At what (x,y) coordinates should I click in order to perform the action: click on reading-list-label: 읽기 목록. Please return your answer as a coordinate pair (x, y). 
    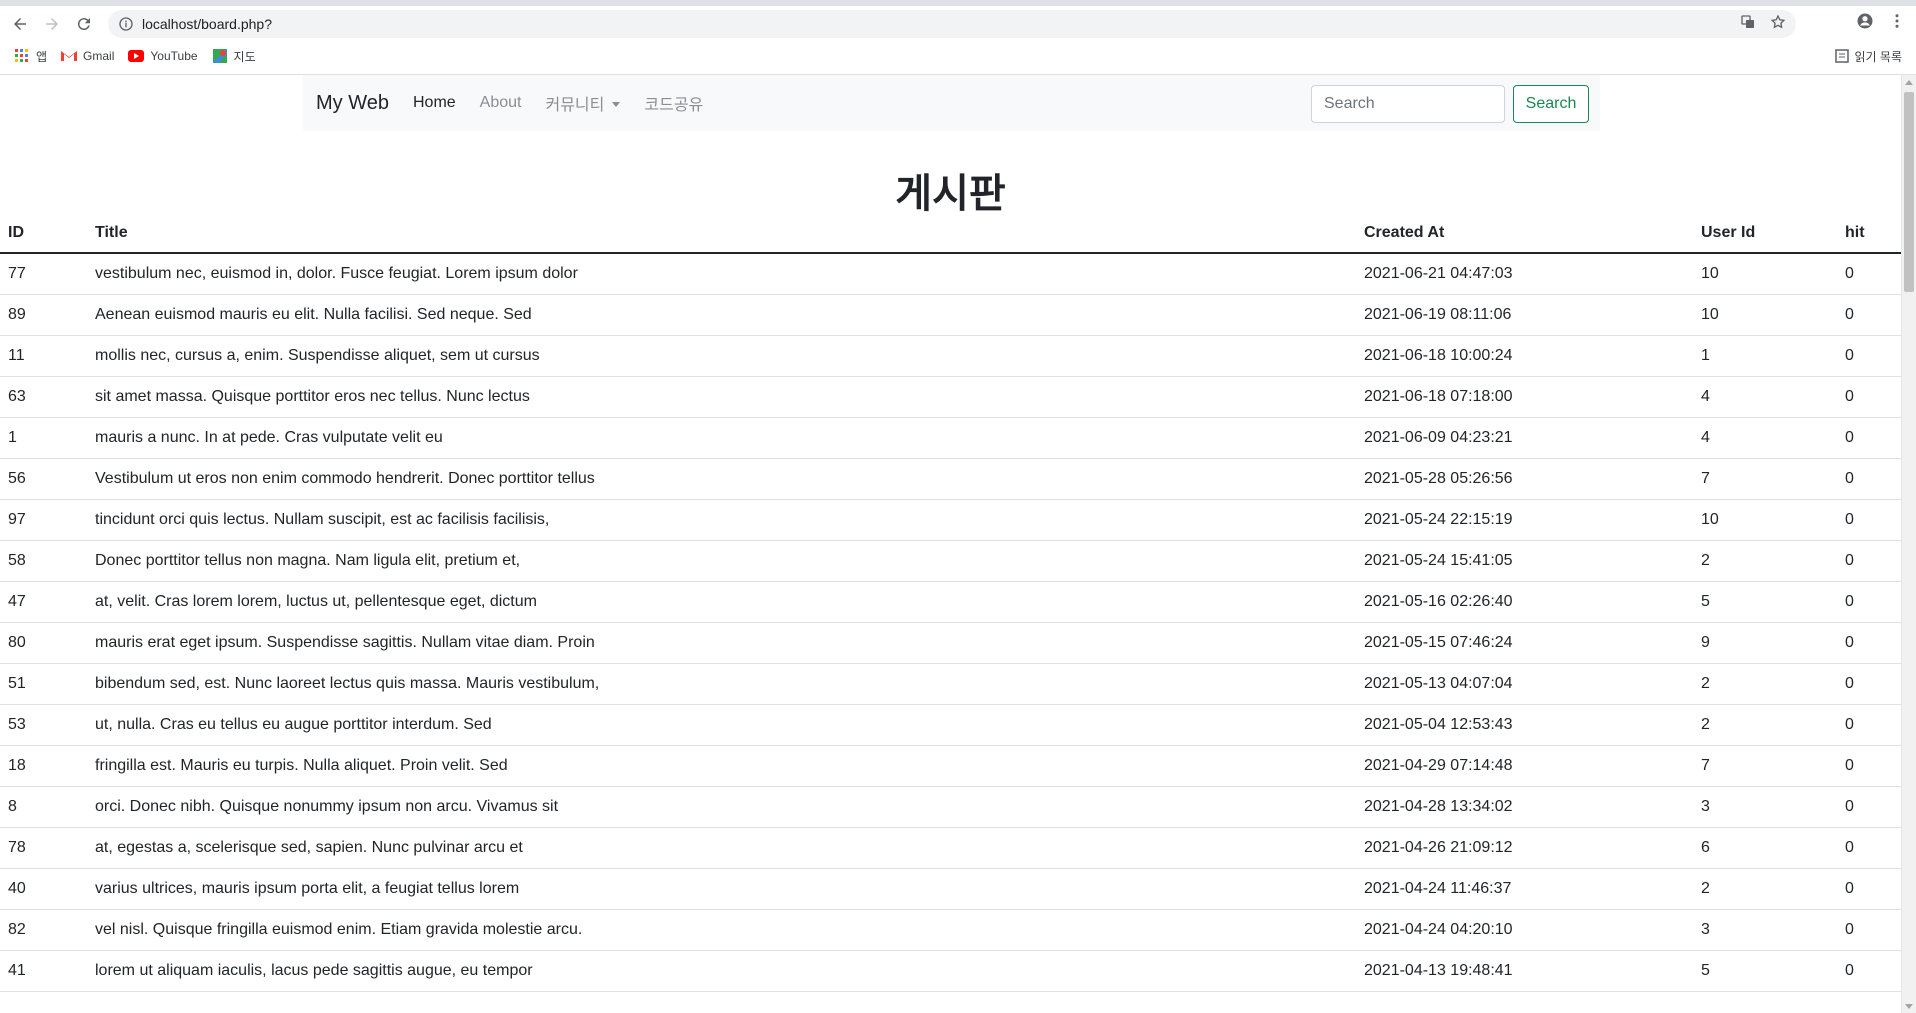
    Looking at the image, I should click on (1878, 56).